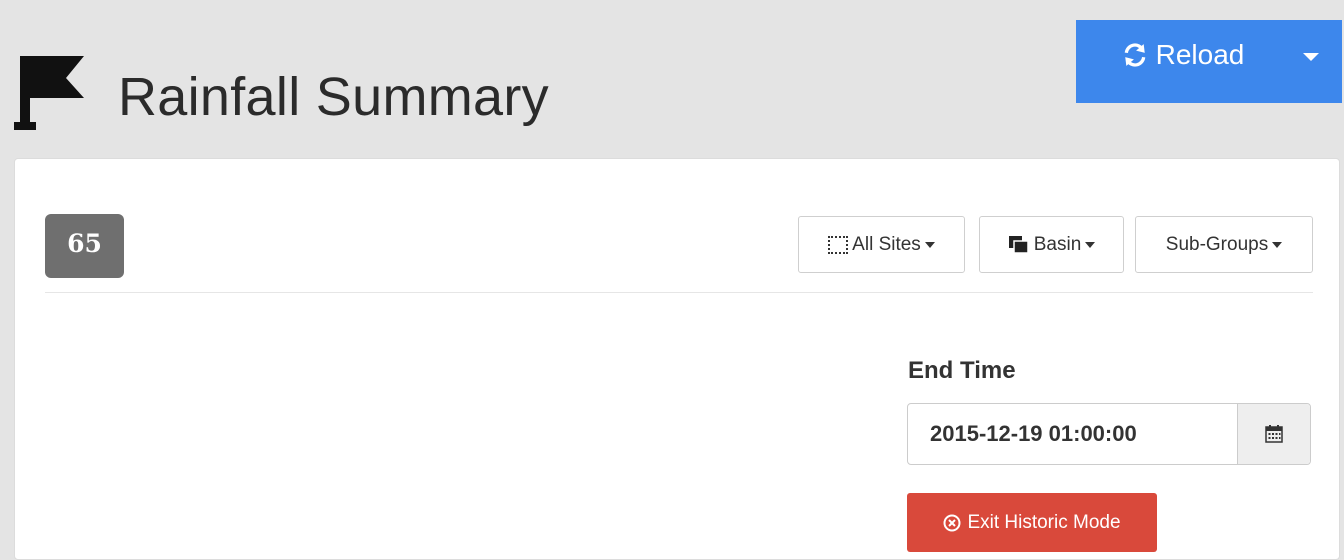 This screenshot has width=1344, height=560. Describe the element at coordinates (952, 522) in the screenshot. I see `close-circle-icon` at that location.